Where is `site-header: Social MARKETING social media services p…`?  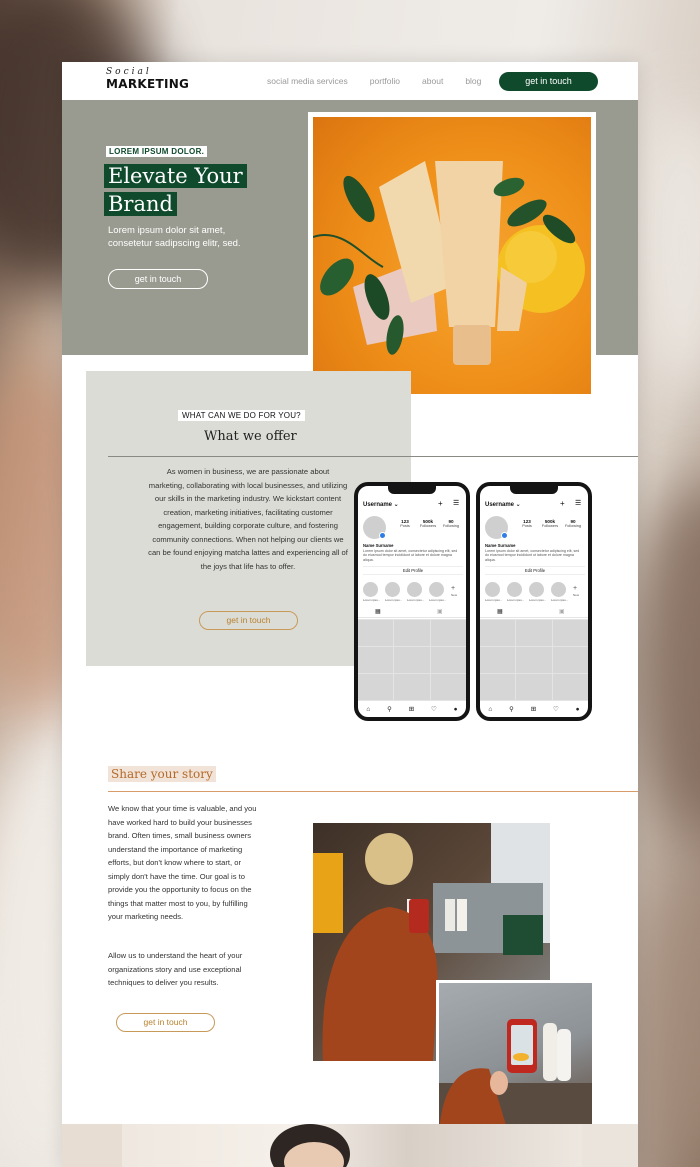
site-header: Social MARKETING social media services p… is located at coordinates (350, 81).